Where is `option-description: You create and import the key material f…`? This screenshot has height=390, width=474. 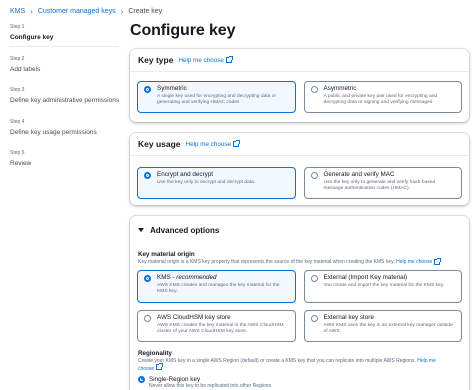
option-description: You create and import the key material f… is located at coordinates (384, 285).